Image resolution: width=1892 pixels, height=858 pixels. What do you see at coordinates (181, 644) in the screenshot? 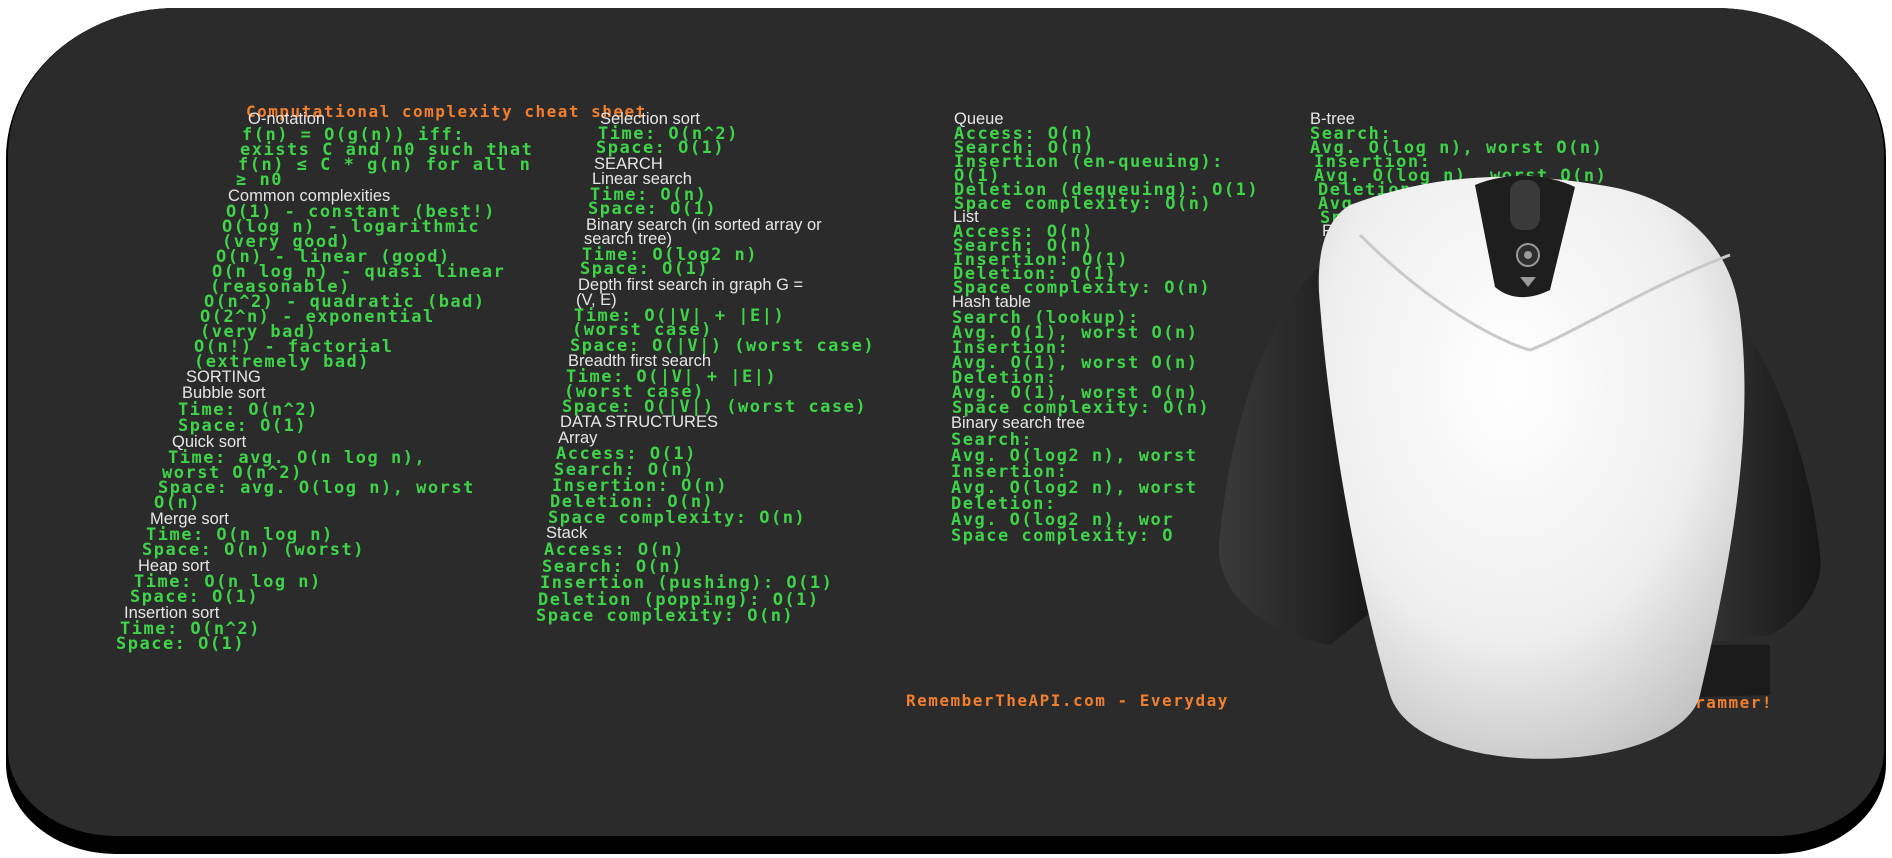
I see `complexity-line: Space: O(1)` at bounding box center [181, 644].